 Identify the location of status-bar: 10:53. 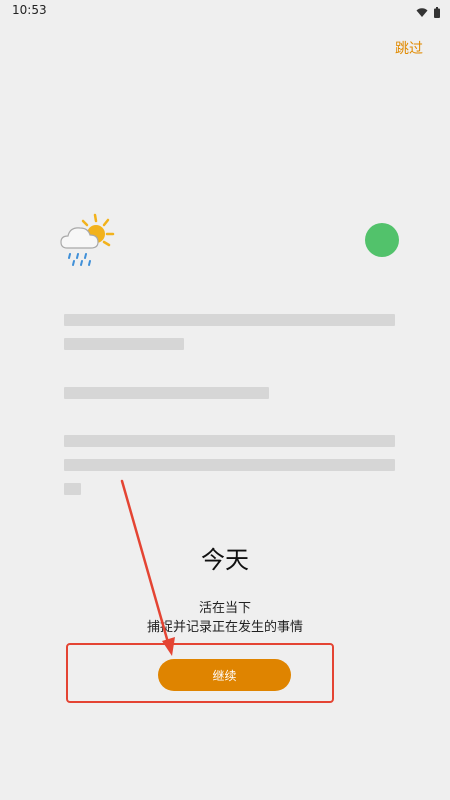
(225, 11).